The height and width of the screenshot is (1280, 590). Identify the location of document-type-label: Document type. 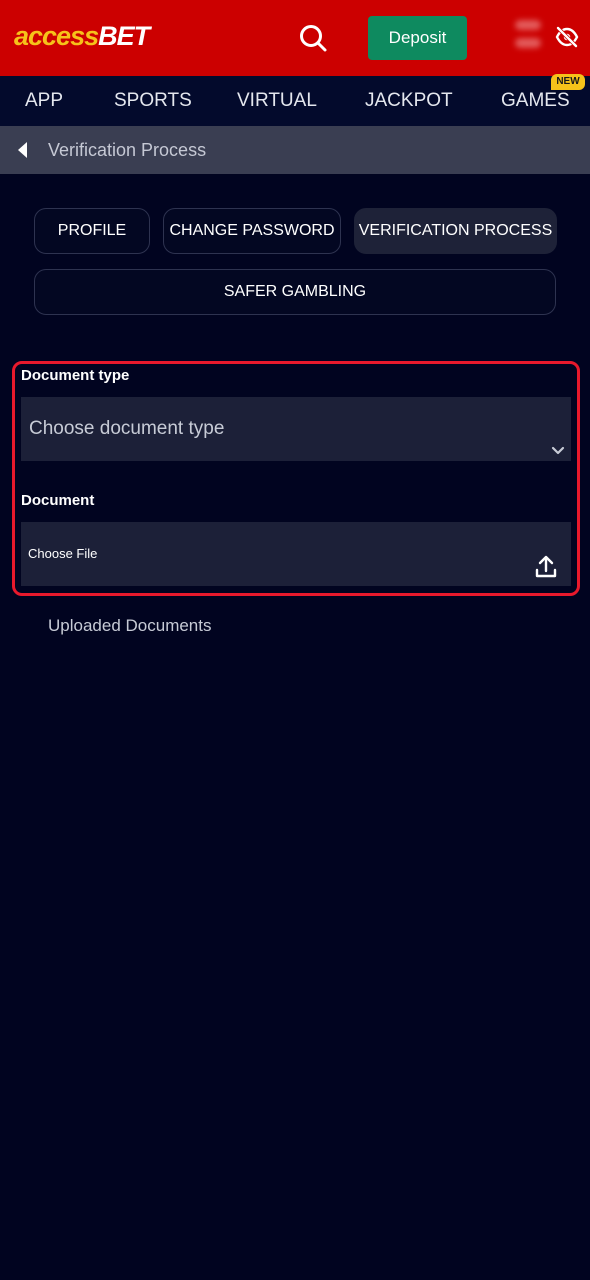
(75, 375).